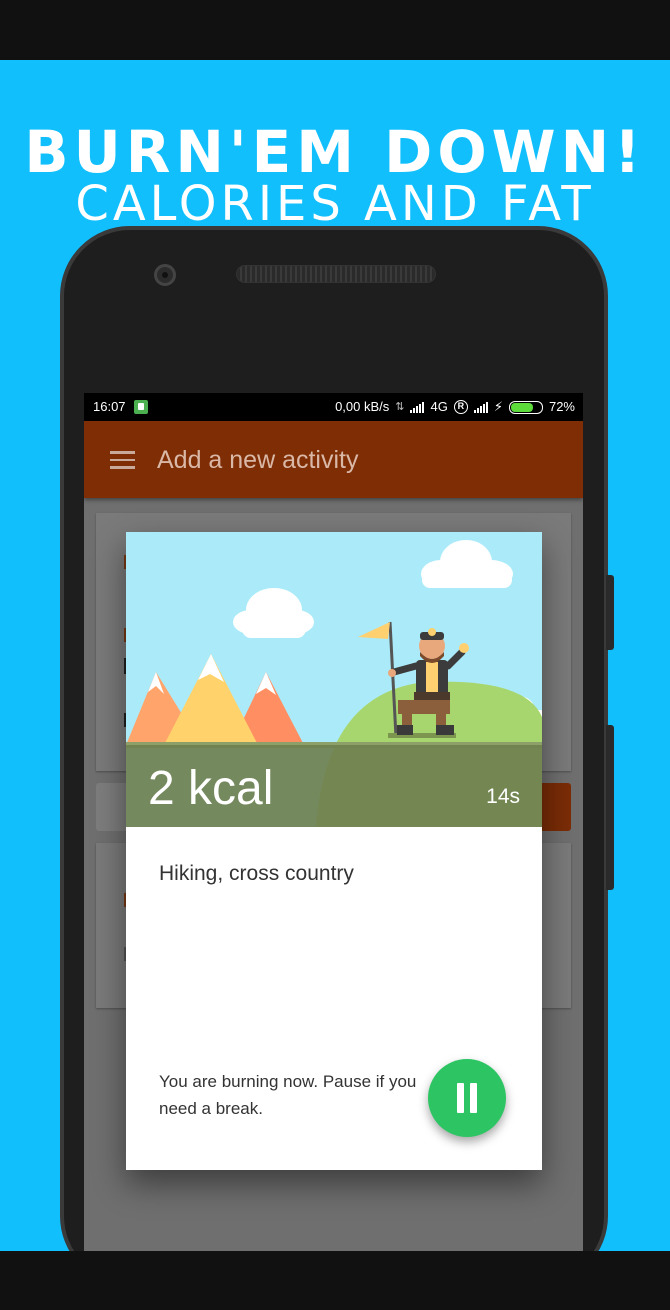  Describe the element at coordinates (439, 406) in the screenshot. I see `network-type: 4G` at that location.